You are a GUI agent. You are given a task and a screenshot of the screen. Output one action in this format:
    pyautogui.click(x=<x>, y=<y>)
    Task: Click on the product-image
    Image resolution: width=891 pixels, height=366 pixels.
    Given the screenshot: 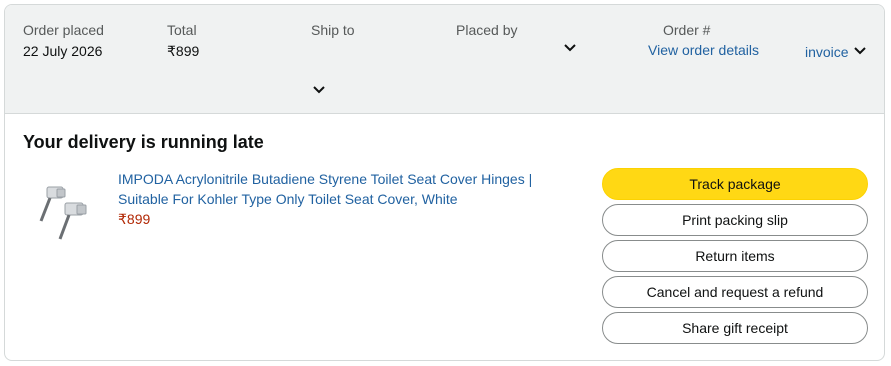 What is the action you would take?
    pyautogui.click(x=67, y=213)
    